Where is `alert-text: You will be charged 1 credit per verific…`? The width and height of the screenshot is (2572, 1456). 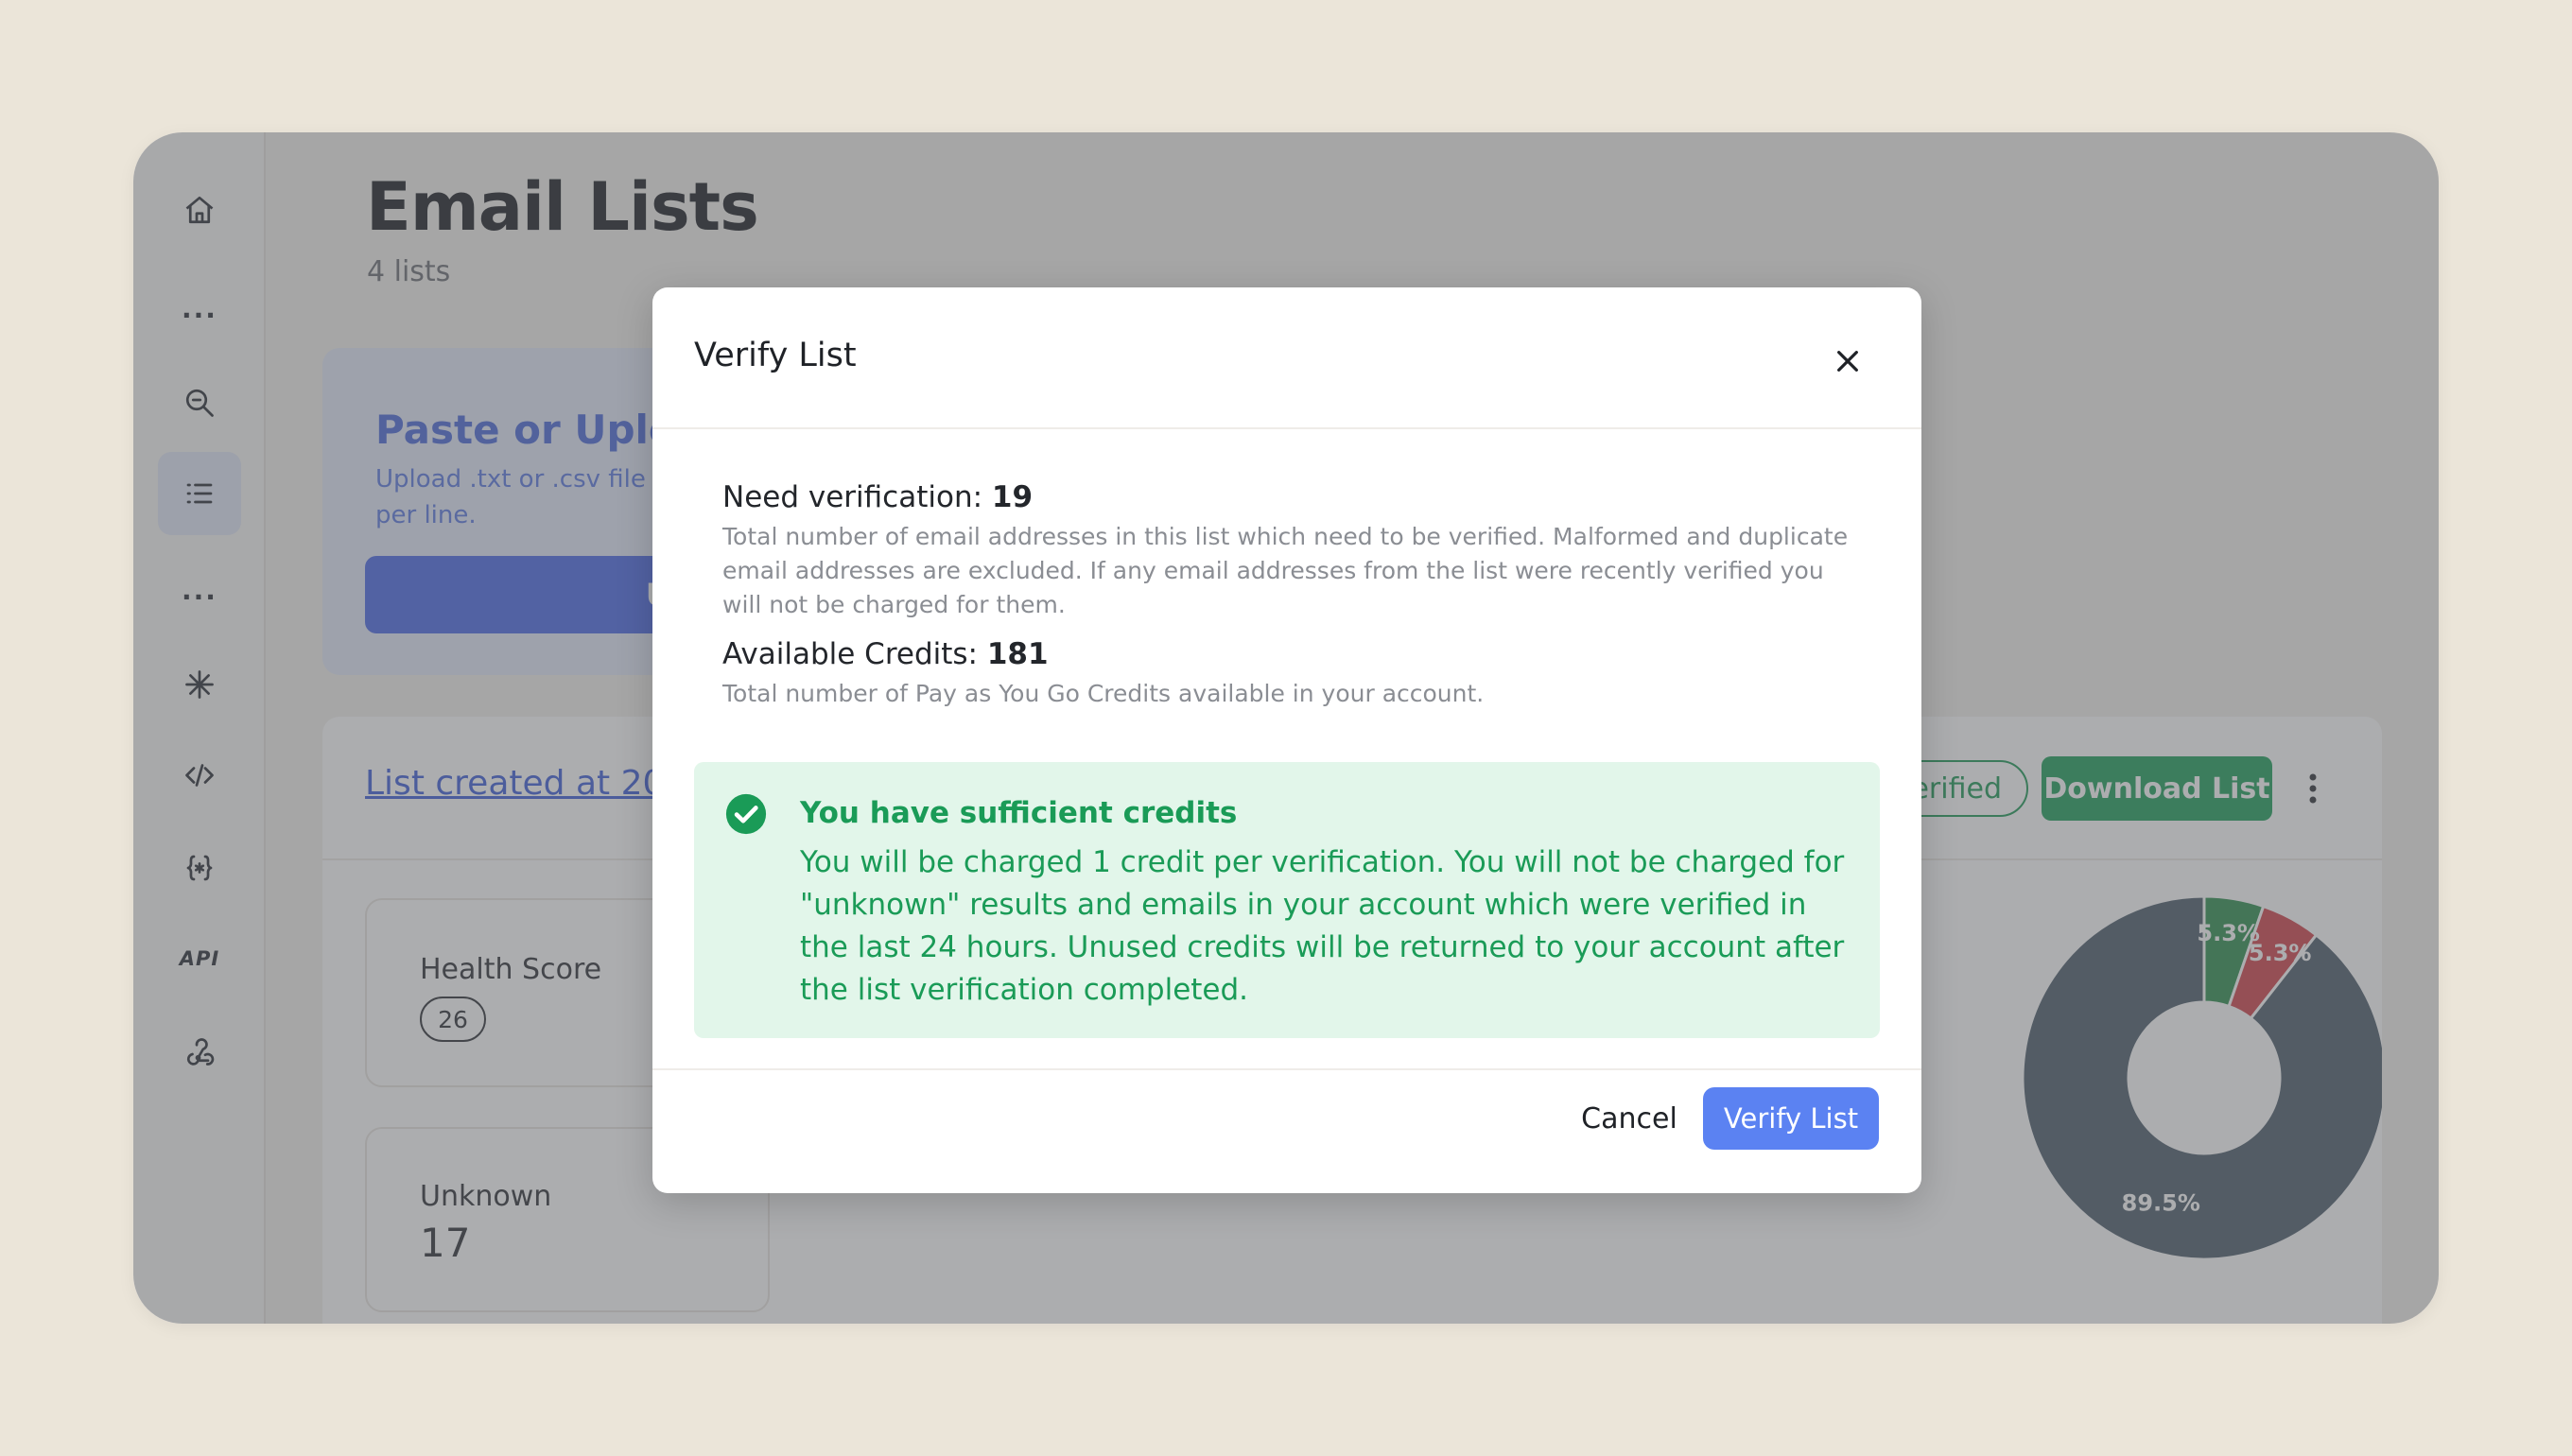
alert-text: You will be charged 1 credit per verific… is located at coordinates (1322, 926).